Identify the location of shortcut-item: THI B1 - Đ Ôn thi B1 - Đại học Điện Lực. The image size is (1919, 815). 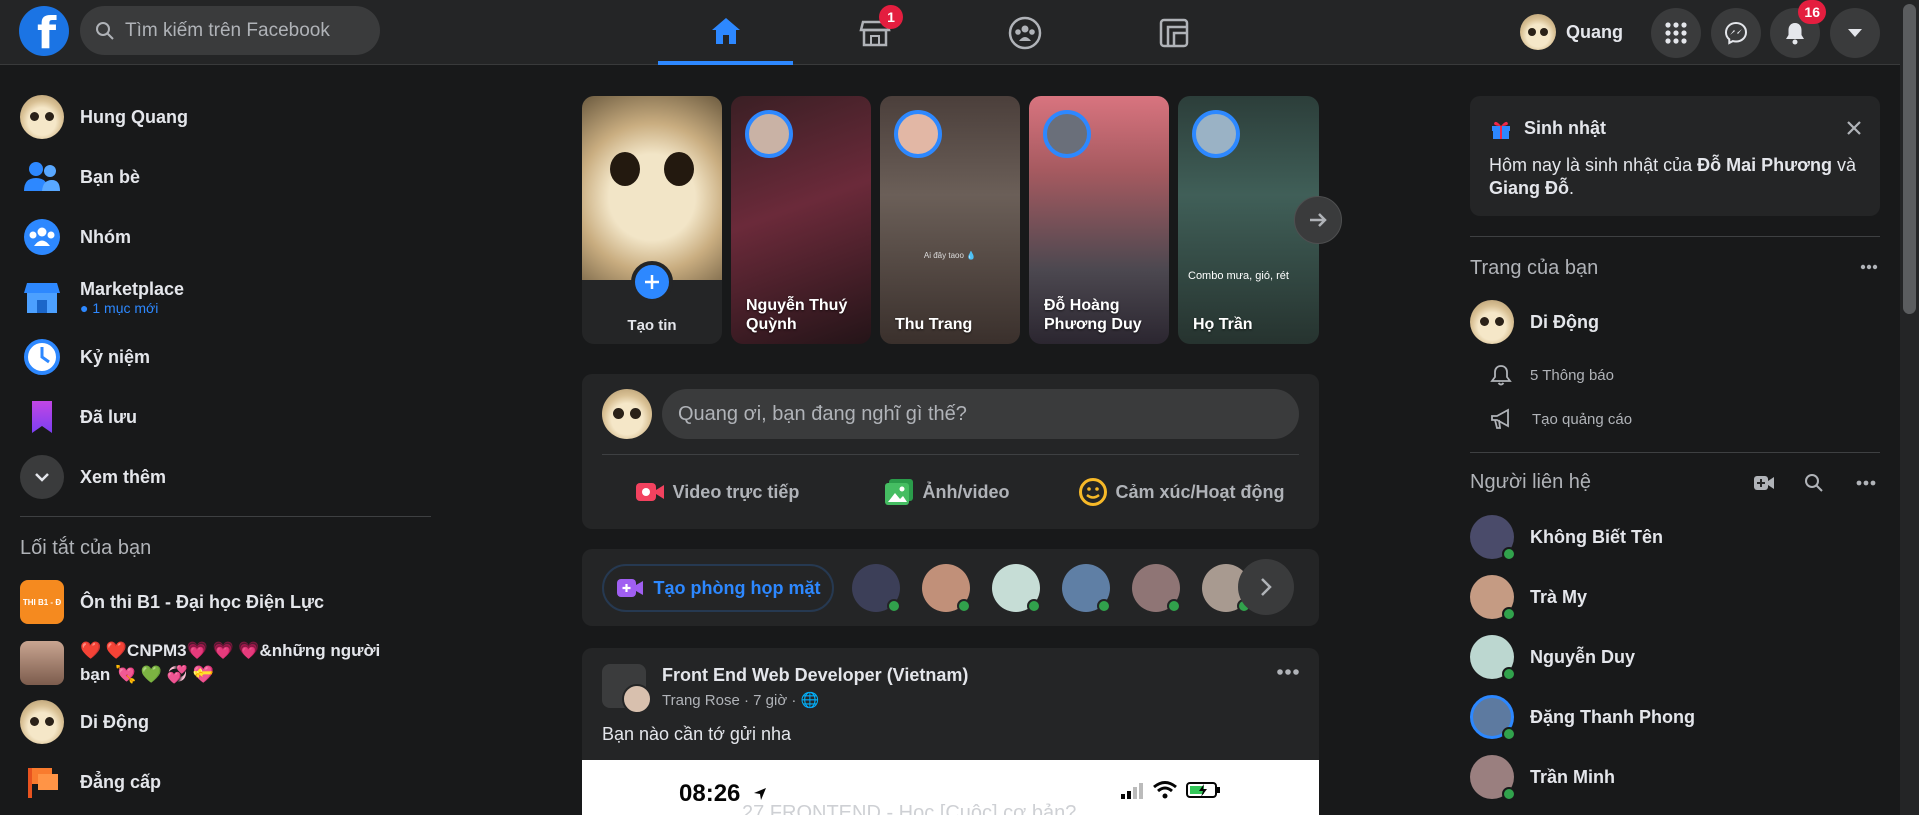
(220, 602).